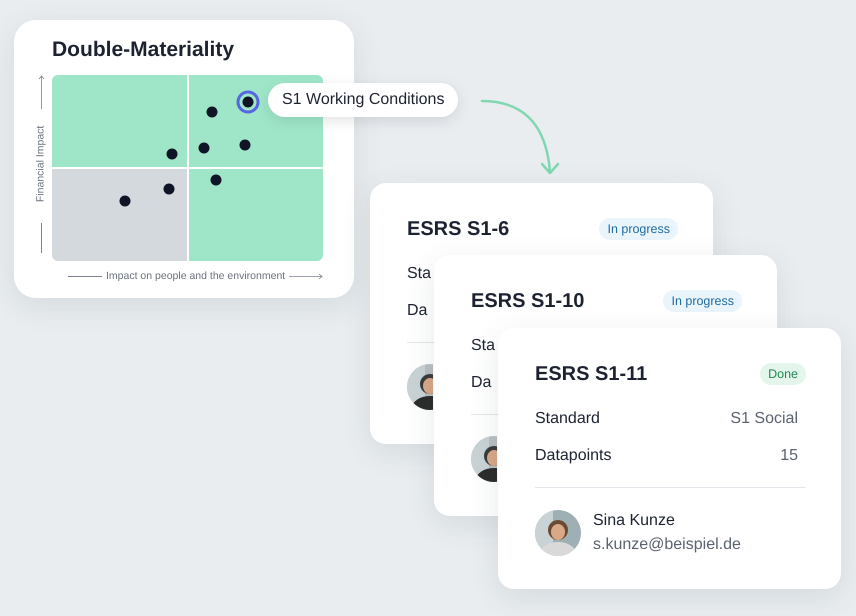  I want to click on field-value: 15, so click(789, 456).